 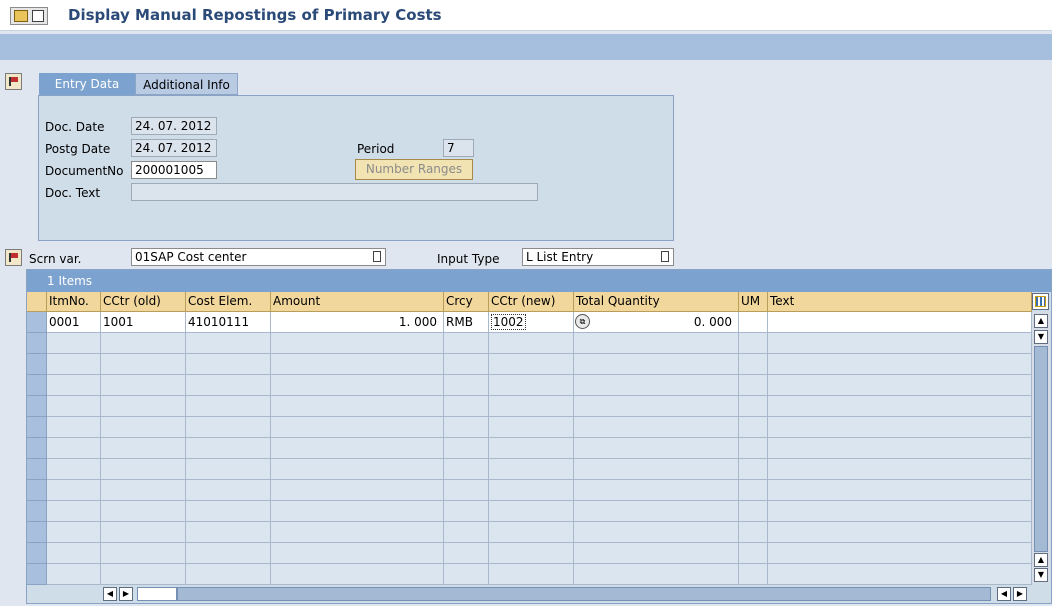 I want to click on dropdown-icon, so click(x=377, y=256).